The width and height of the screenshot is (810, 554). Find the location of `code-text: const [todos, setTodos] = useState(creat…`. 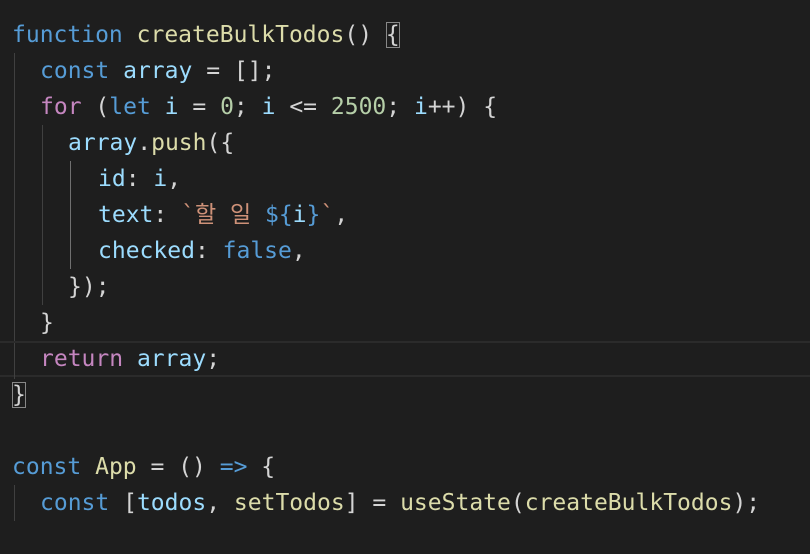

code-text: const [todos, setTodos] = useState(creat… is located at coordinates (400, 503).